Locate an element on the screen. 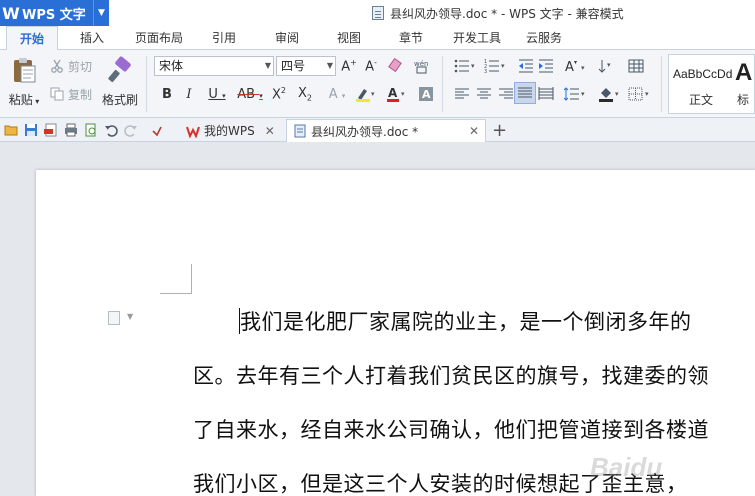 The height and width of the screenshot is (496, 755). table-button is located at coordinates (636, 66).